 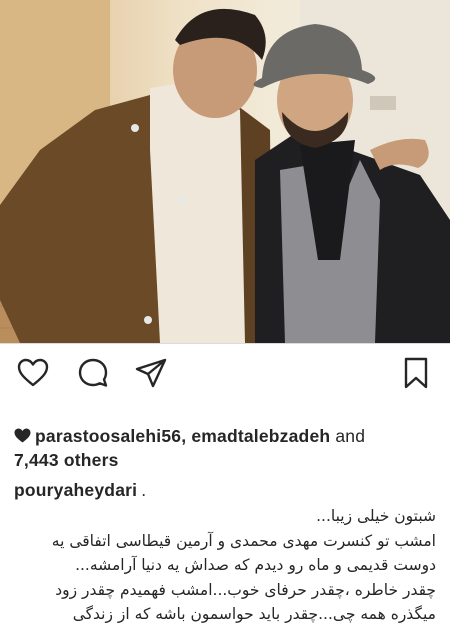 I want to click on bookmark-icon, so click(x=416, y=373).